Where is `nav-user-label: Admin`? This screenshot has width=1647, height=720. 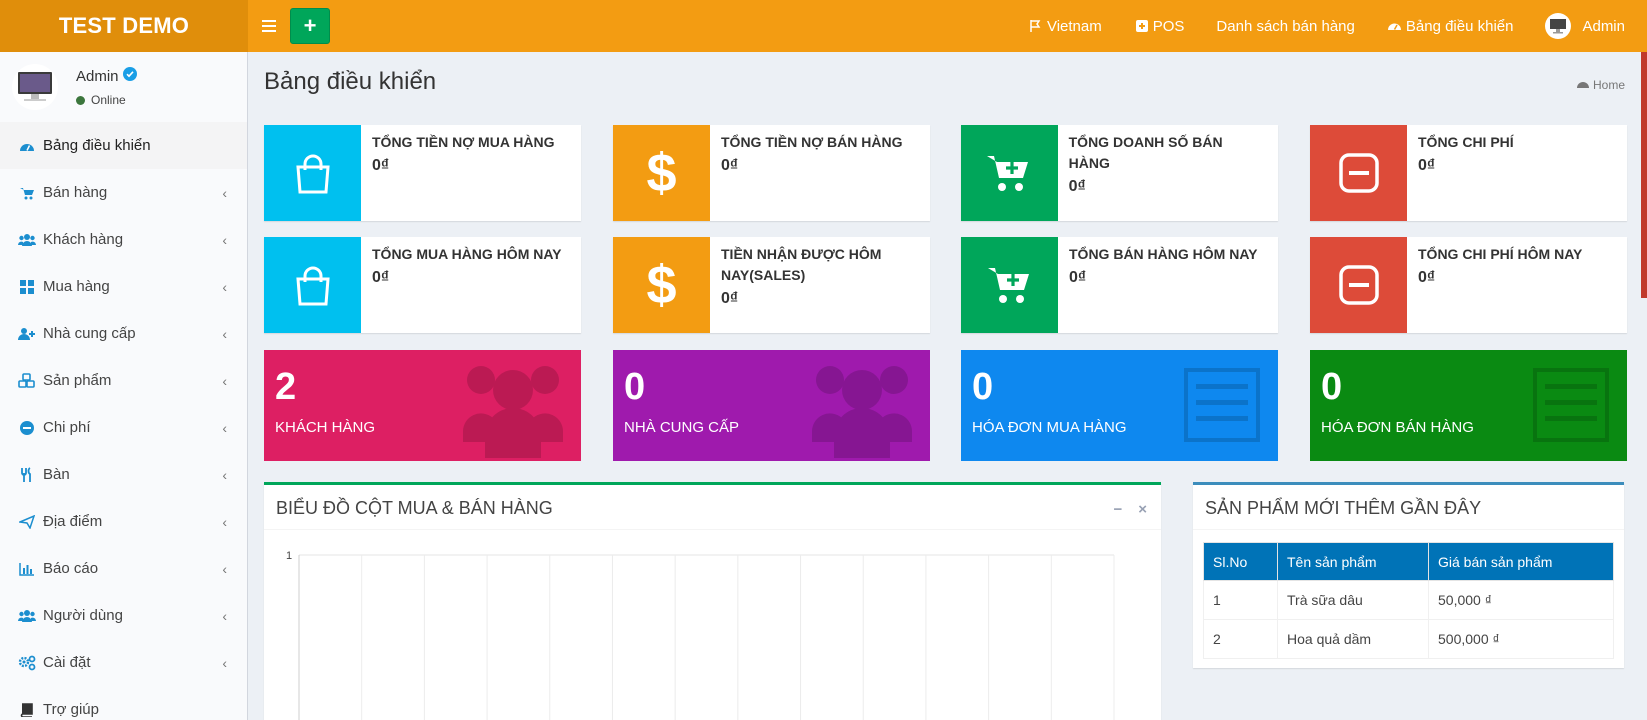 nav-user-label: Admin is located at coordinates (1603, 26).